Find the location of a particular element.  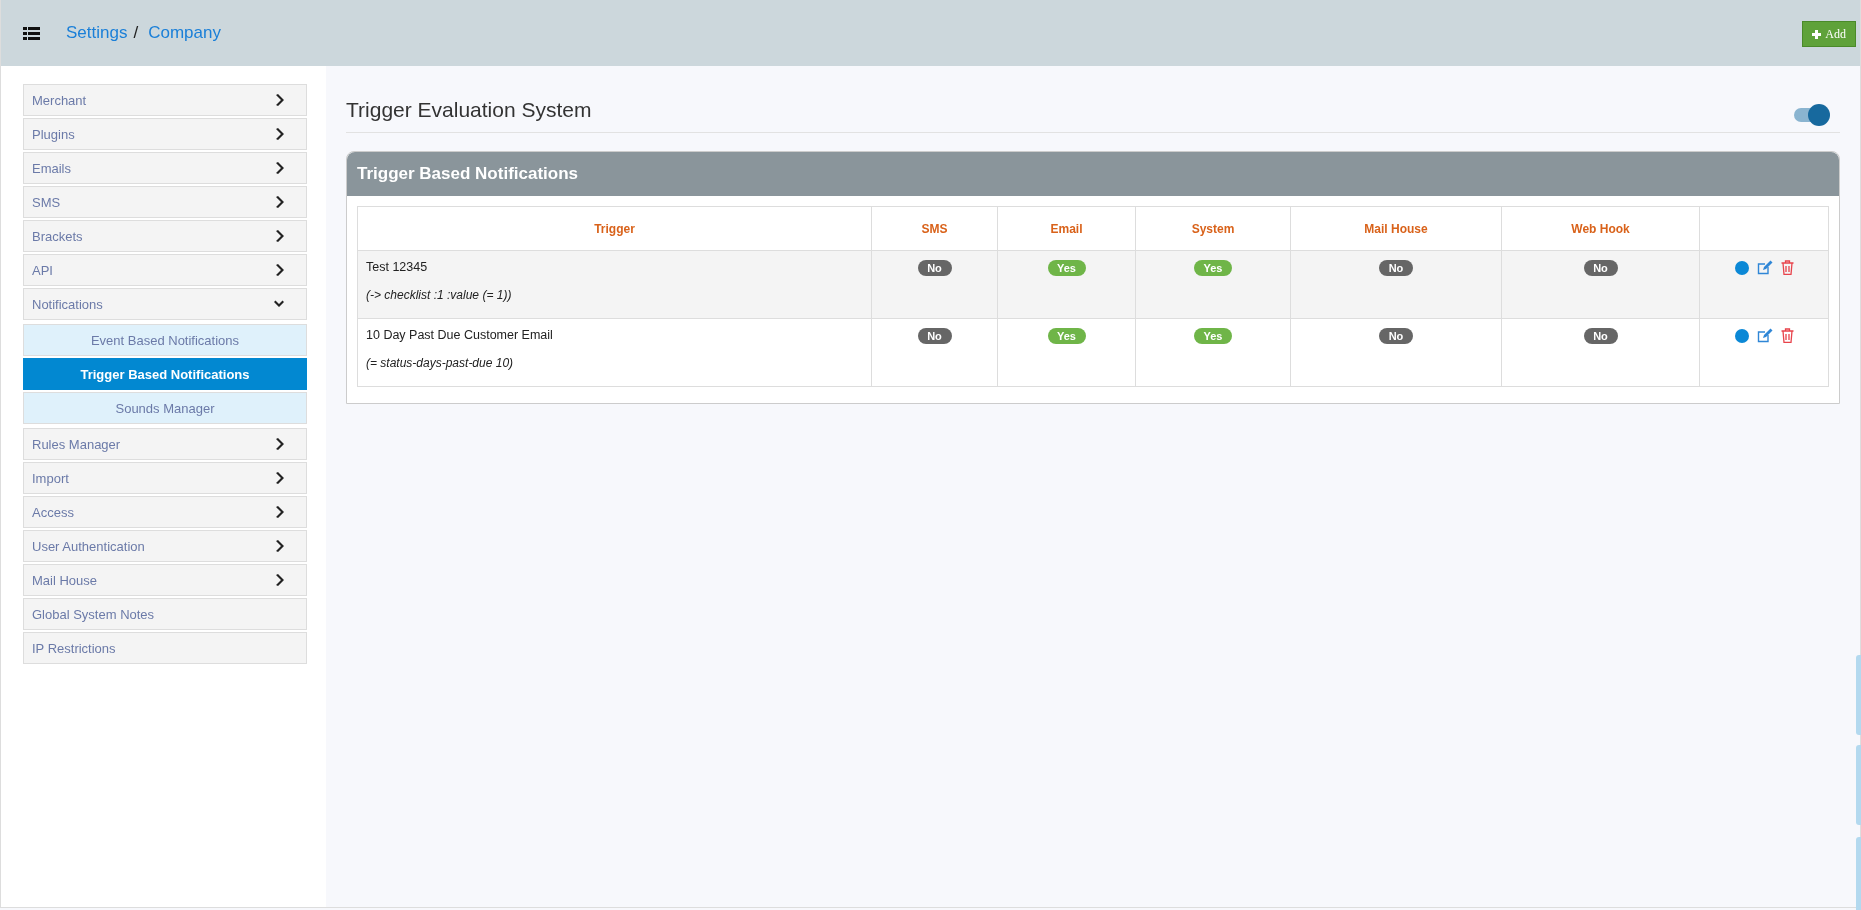

sidebar-item: Plugins is located at coordinates (165, 134).